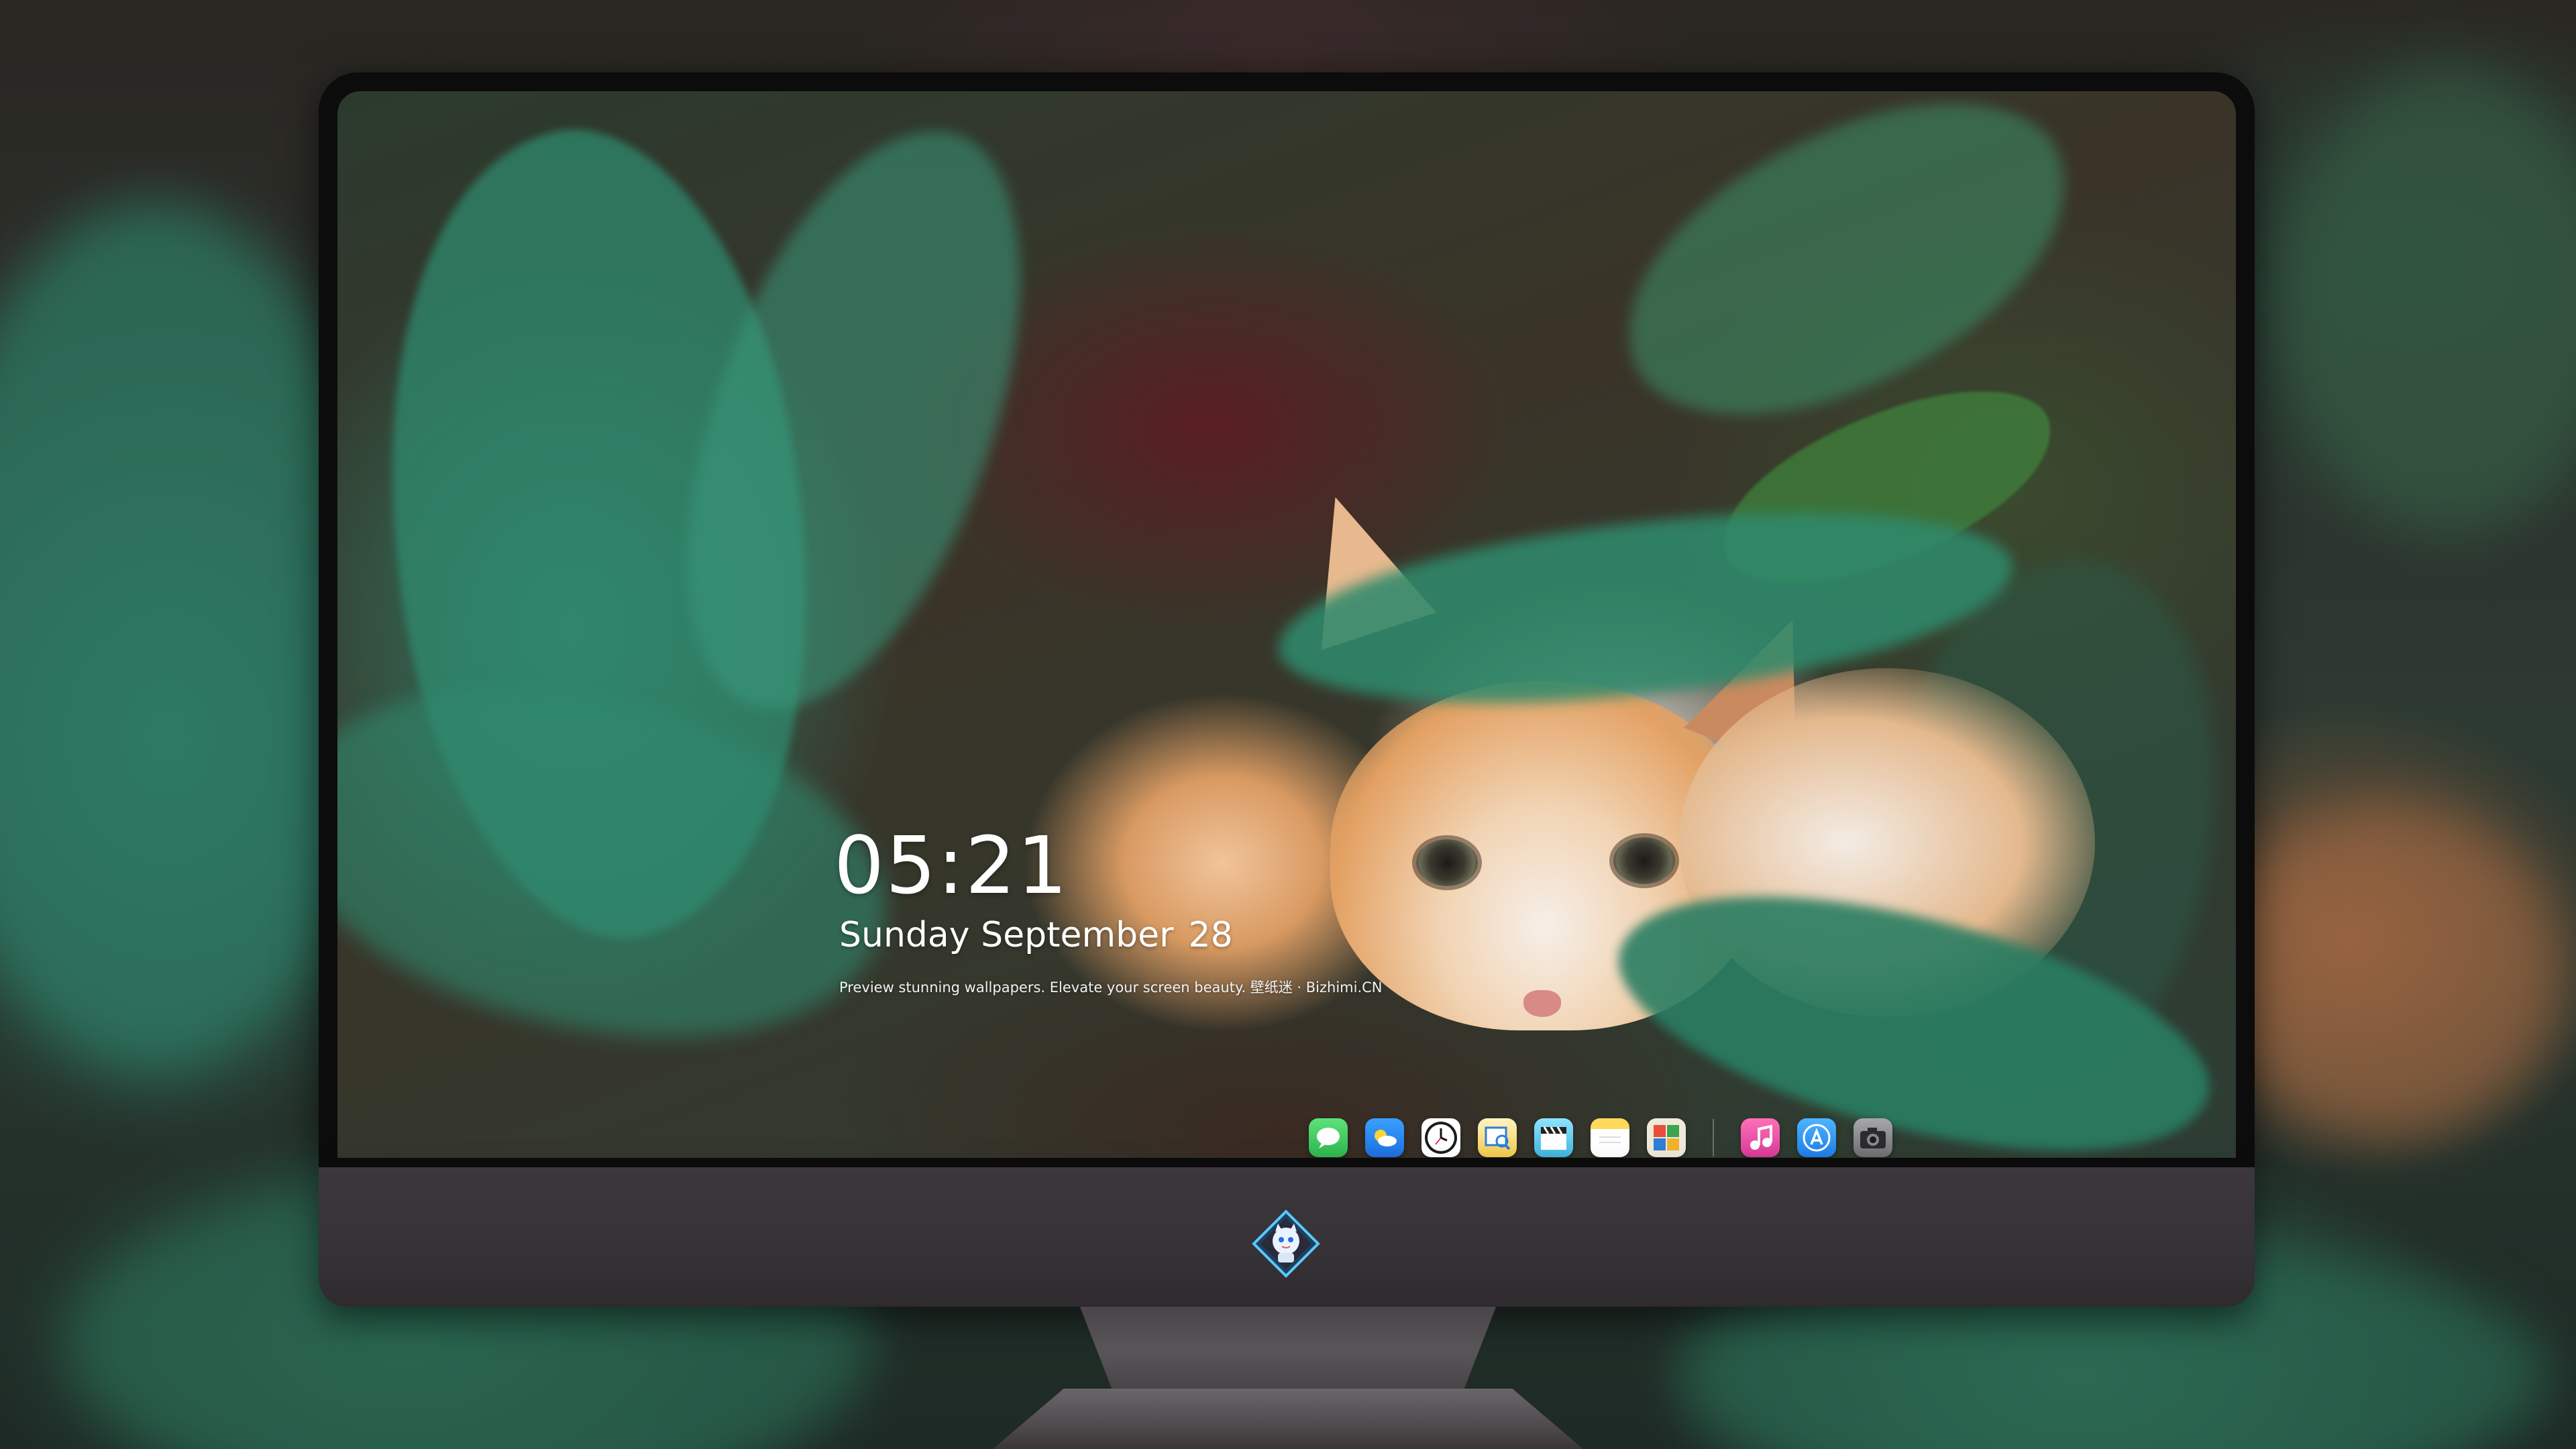  I want to click on music-icon, so click(1760, 1137).